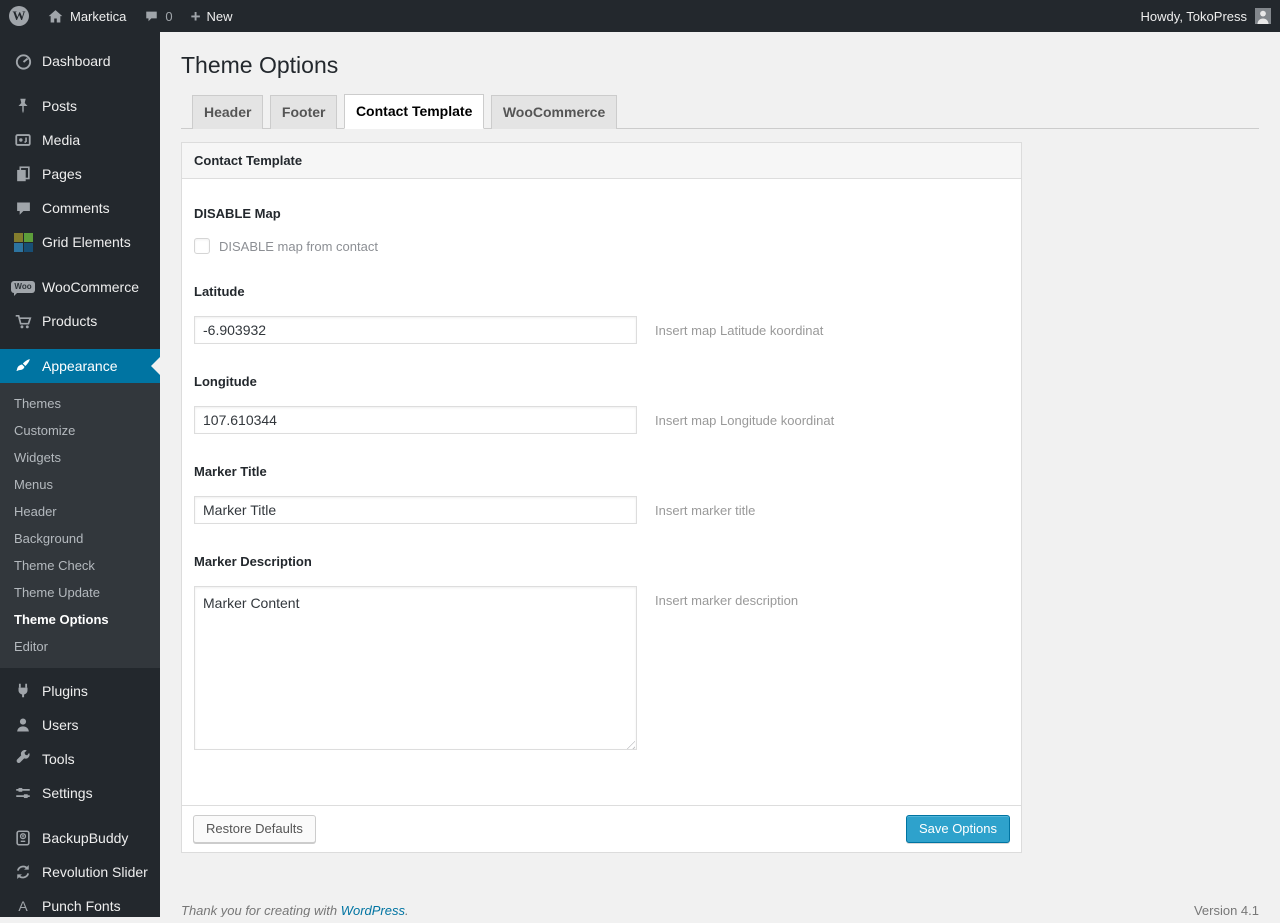 The width and height of the screenshot is (1280, 923). I want to click on sidebar-item-plugins: Plugins, so click(80, 691).